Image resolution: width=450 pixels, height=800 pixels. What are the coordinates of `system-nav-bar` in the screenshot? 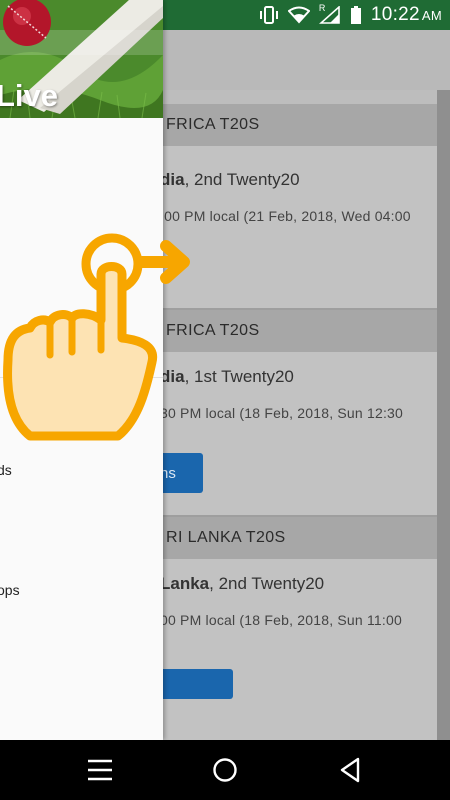 It's located at (225, 770).